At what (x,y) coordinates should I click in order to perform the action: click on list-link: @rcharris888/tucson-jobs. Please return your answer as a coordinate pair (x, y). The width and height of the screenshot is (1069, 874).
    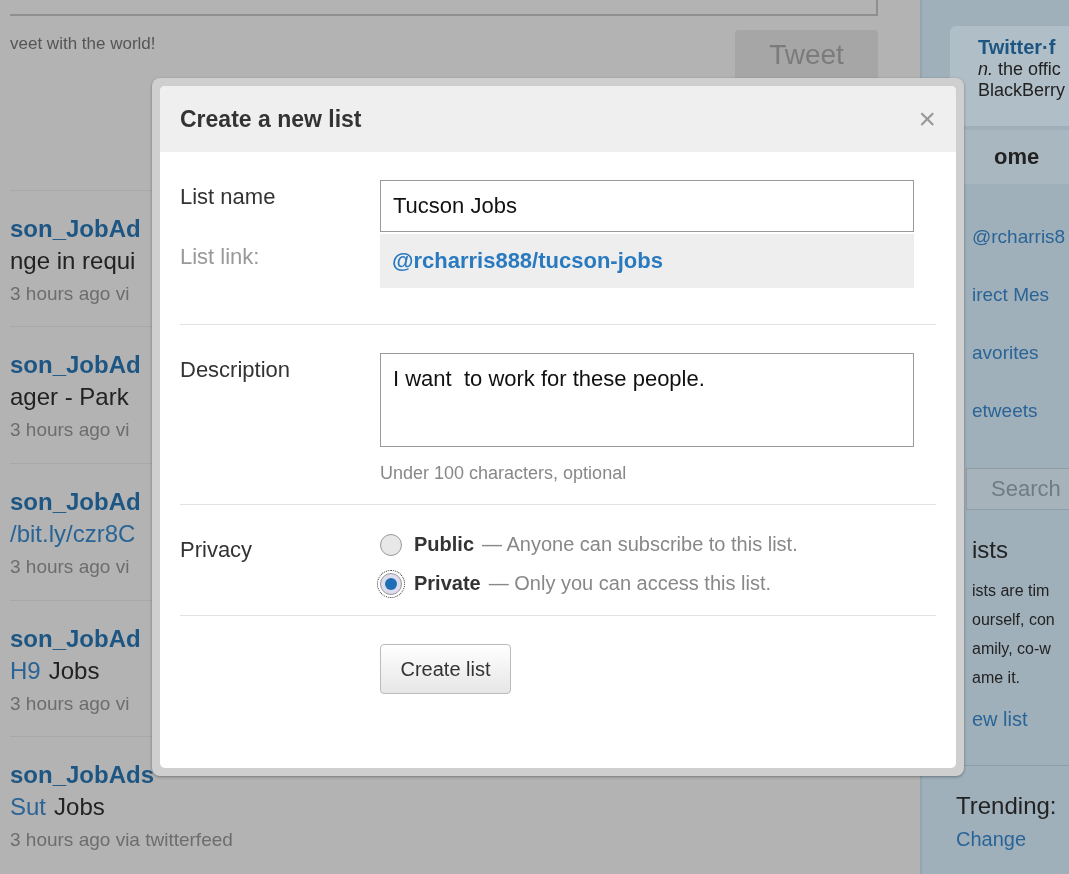
    Looking at the image, I should click on (527, 261).